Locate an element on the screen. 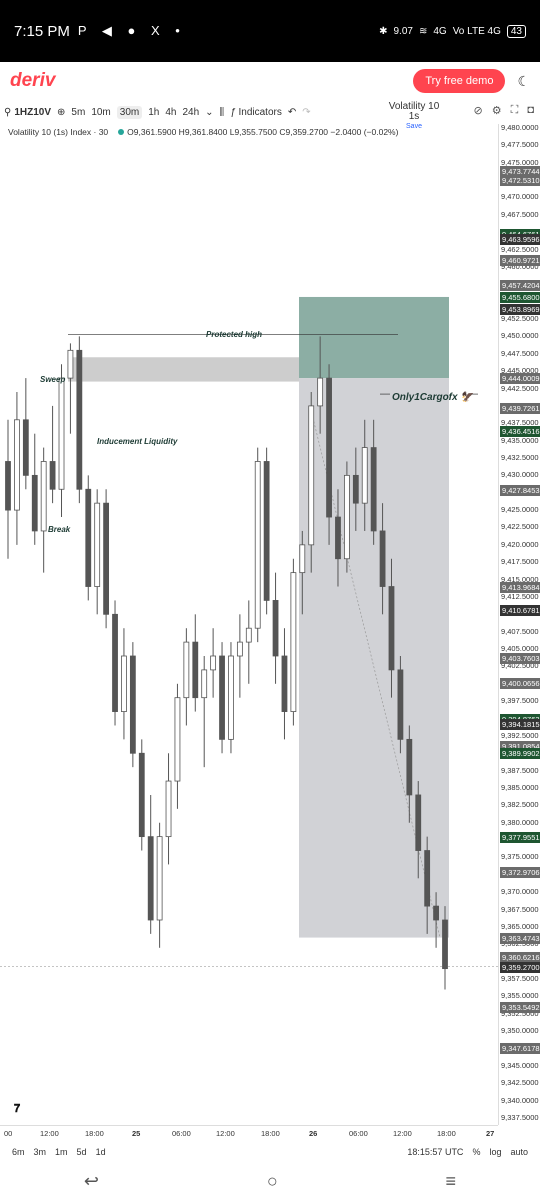 The image size is (540, 1200). price-axis-label: 9,350.0000 is located at coordinates (520, 1031).